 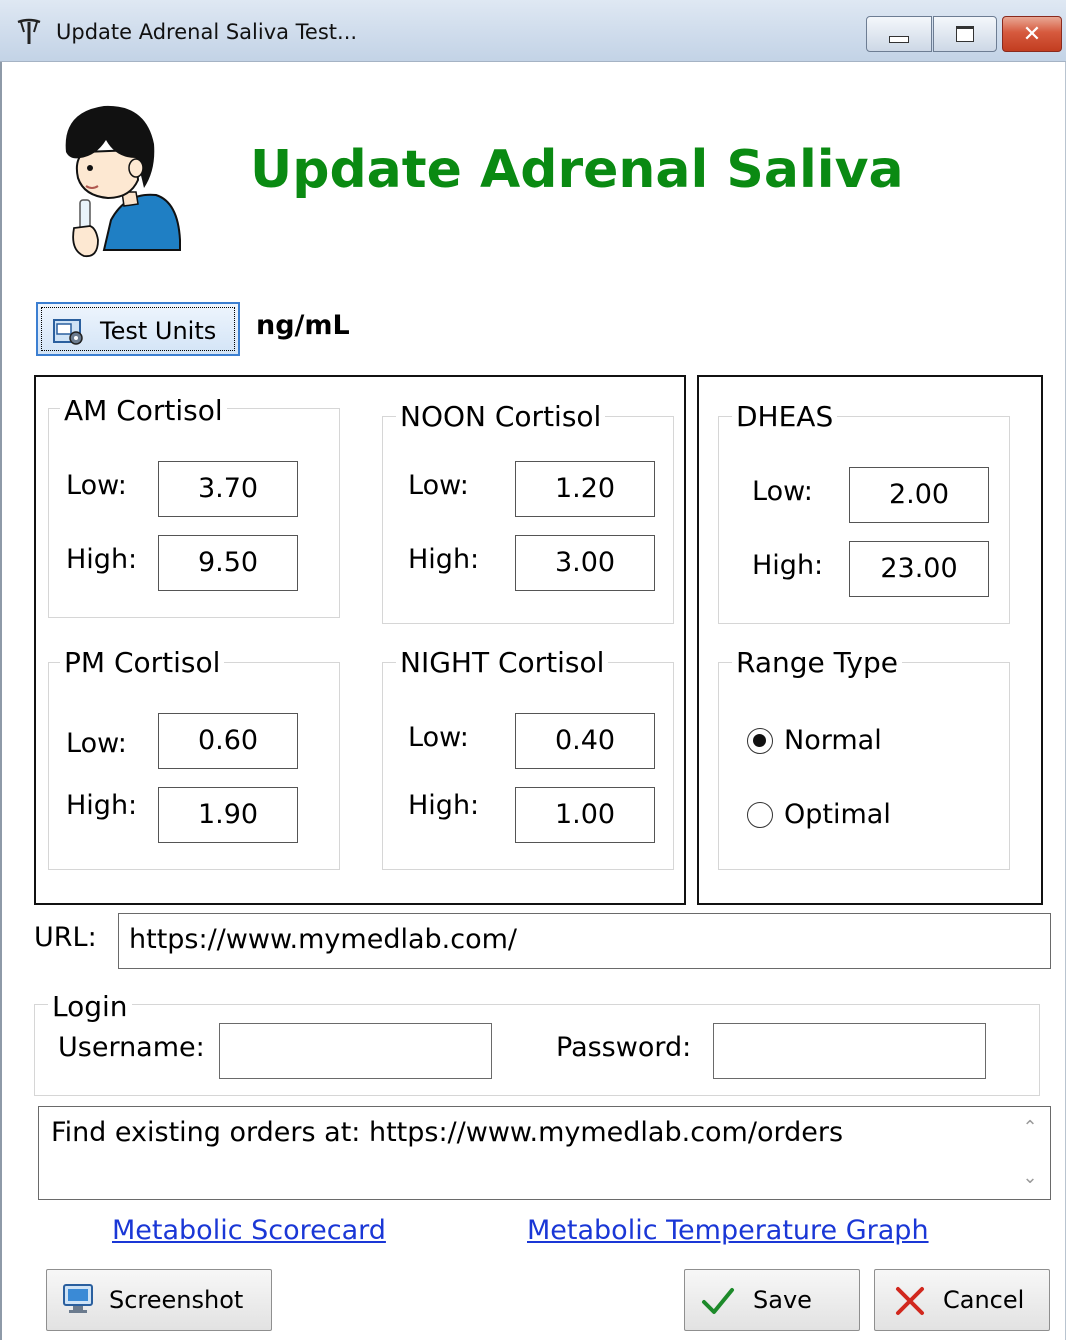 I want to click on noon-high-label: High:, so click(x=444, y=559).